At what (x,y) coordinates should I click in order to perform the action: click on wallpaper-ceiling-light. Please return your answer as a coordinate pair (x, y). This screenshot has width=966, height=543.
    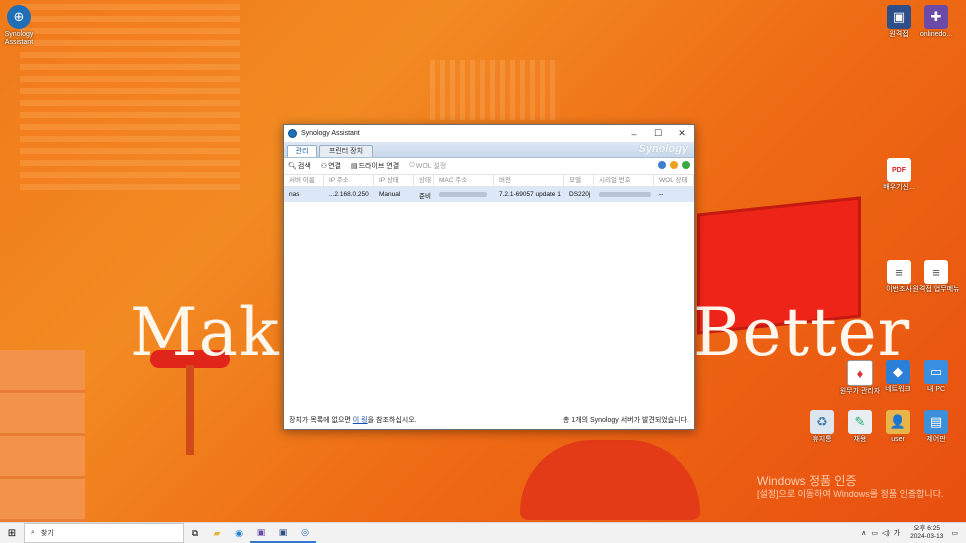
    Looking at the image, I should click on (495, 90).